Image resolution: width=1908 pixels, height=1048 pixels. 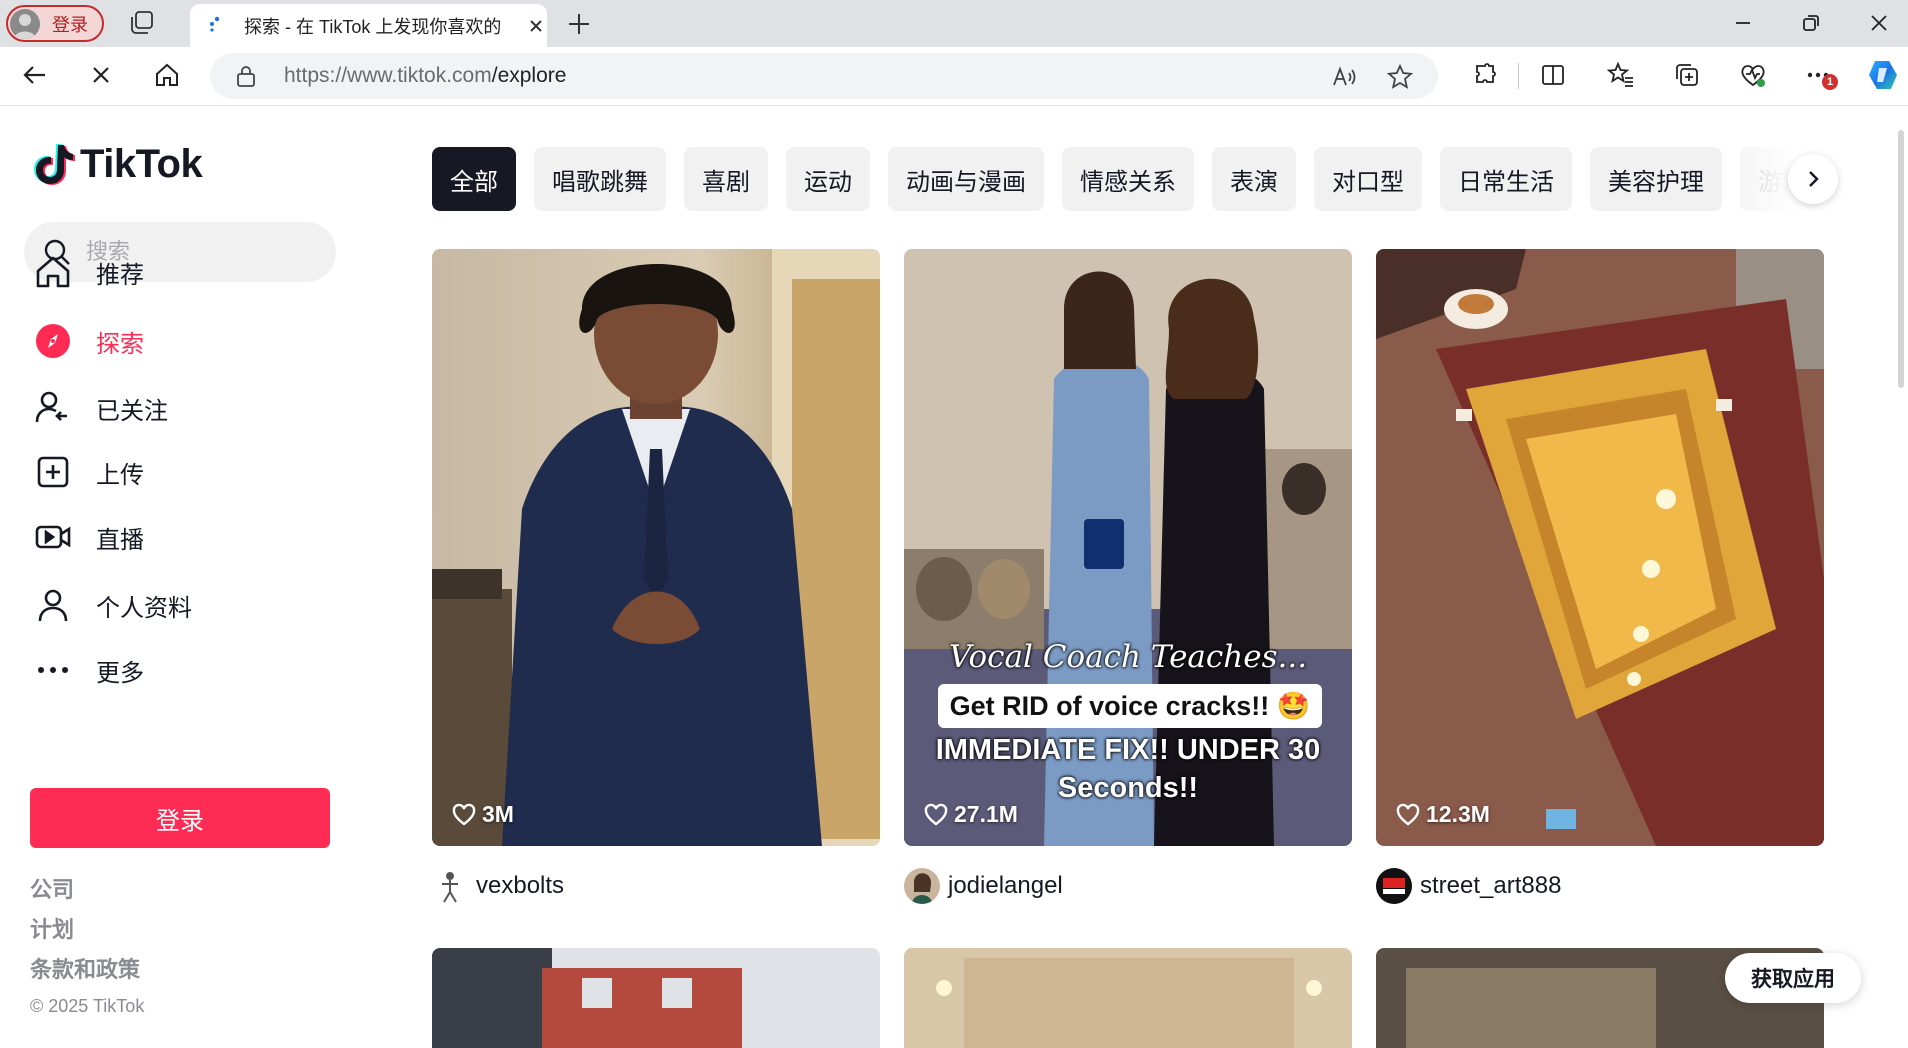 I want to click on chips-scroll-next-button, so click(x=1813, y=179).